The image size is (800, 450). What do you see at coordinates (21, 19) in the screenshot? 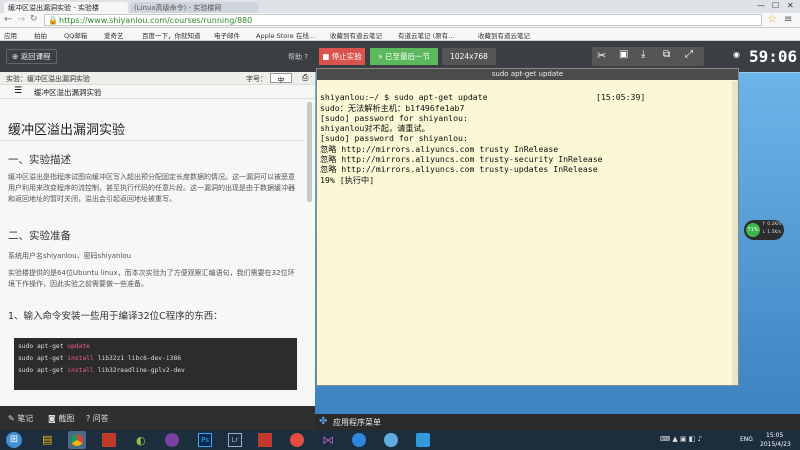
I see `forward-arrow-icon: →` at bounding box center [21, 19].